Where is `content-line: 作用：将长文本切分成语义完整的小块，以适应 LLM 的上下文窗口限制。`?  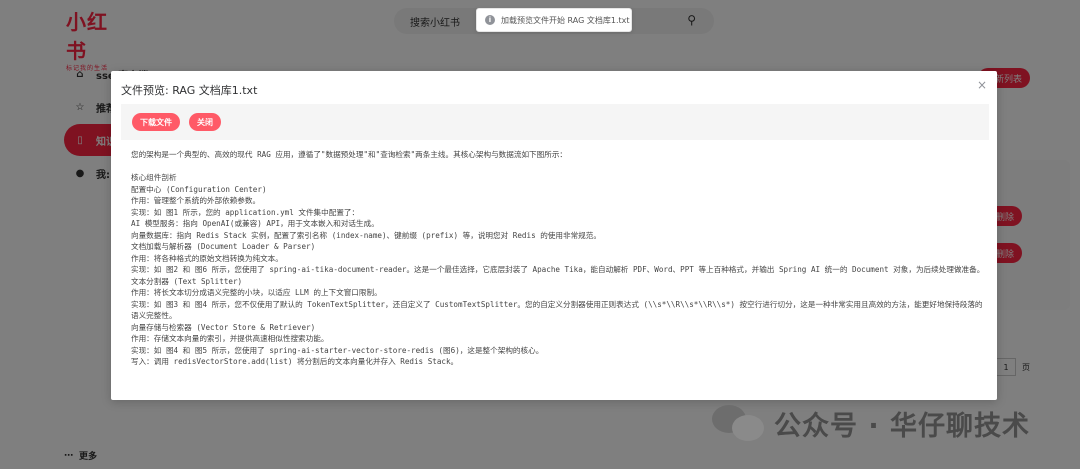 content-line: 作用：将长文本切分成语义完整的小块，以适应 LLM 的上下文窗口限制。 is located at coordinates (256, 292).